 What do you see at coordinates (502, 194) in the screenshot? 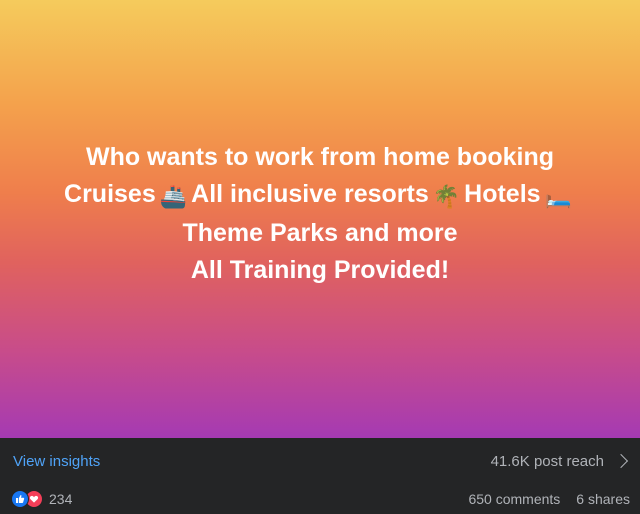
I see `hotels-text: Hotels` at bounding box center [502, 194].